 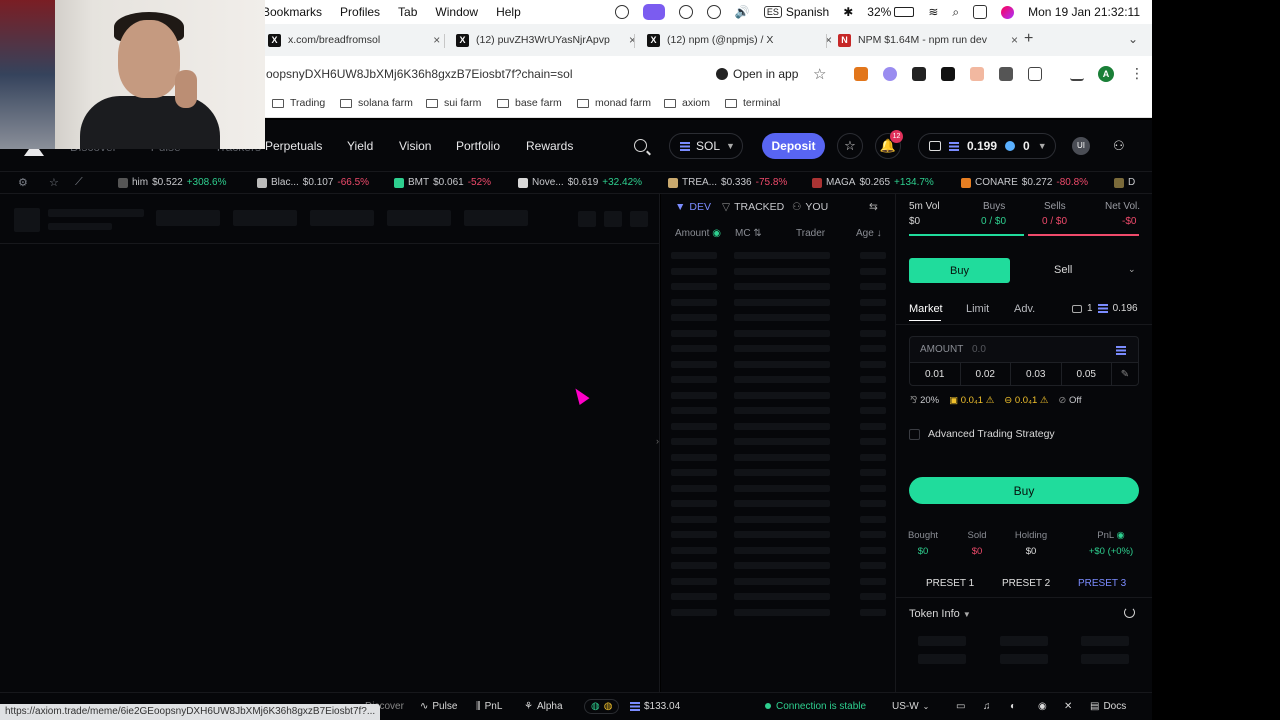 What do you see at coordinates (996, 400) in the screenshot?
I see `trade-settings-row: ⅋ 20% ▣ 0.0₄1 ⚠ ⊖ 0.0₄1 ⚠ ⊘ Off` at bounding box center [996, 400].